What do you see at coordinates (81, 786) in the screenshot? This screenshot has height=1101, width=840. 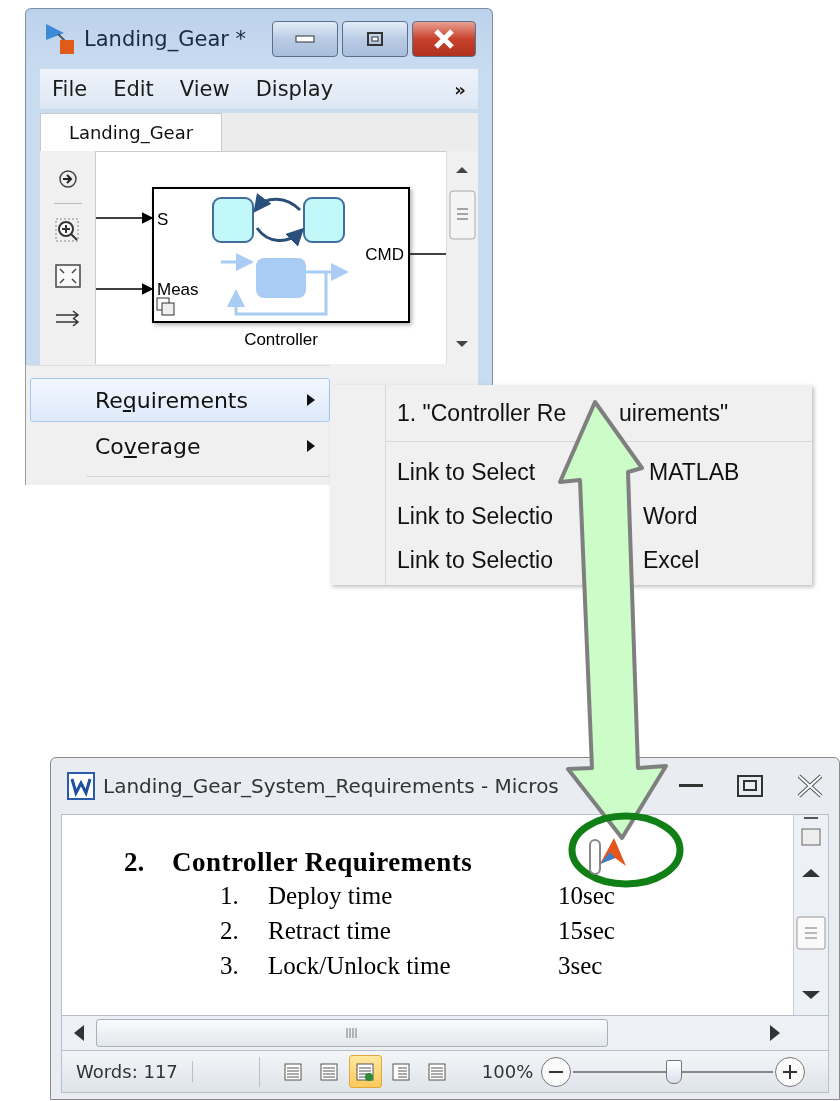 I see `document-app-icon` at bounding box center [81, 786].